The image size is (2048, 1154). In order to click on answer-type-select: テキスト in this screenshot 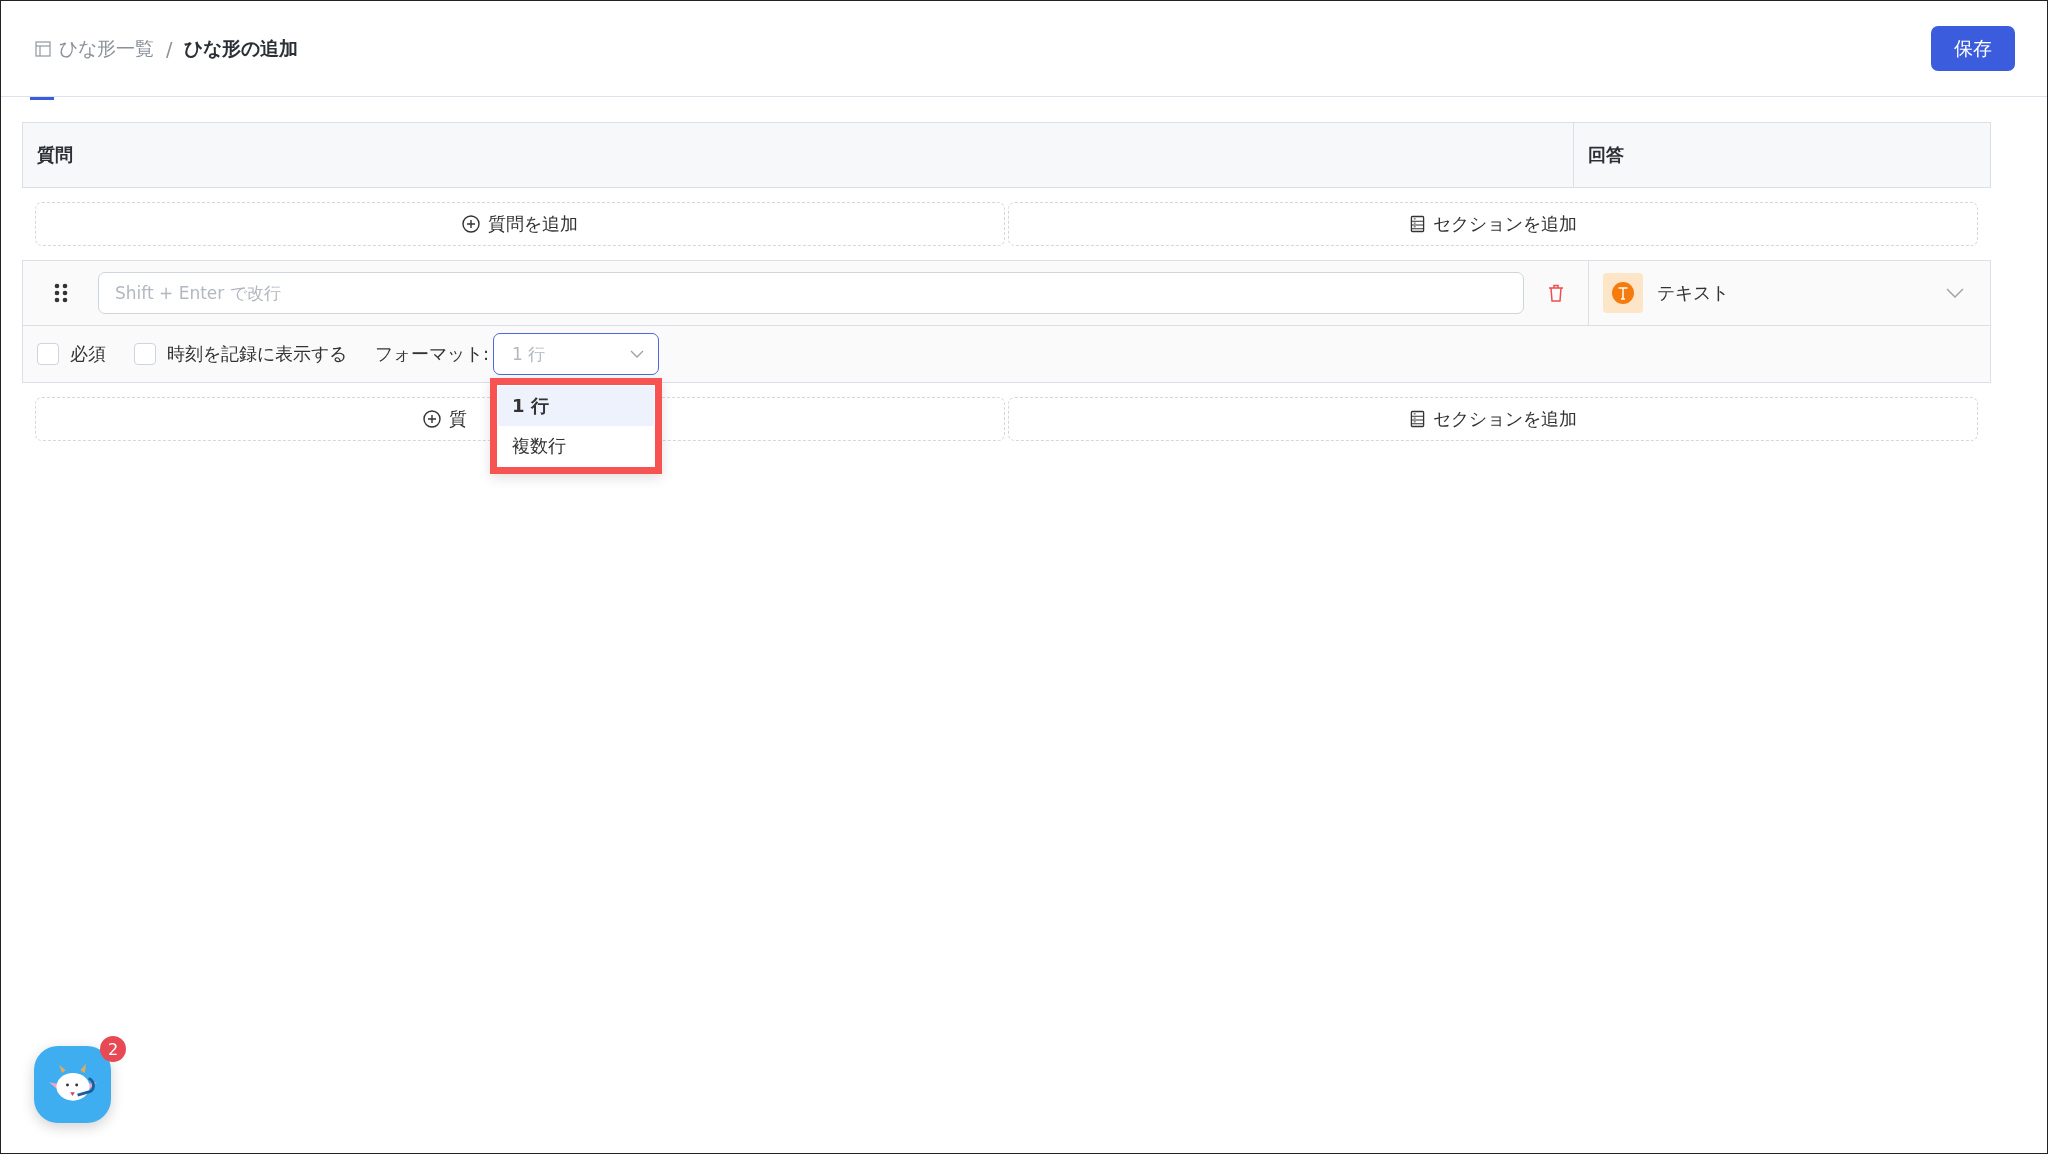, I will do `click(1789, 293)`.